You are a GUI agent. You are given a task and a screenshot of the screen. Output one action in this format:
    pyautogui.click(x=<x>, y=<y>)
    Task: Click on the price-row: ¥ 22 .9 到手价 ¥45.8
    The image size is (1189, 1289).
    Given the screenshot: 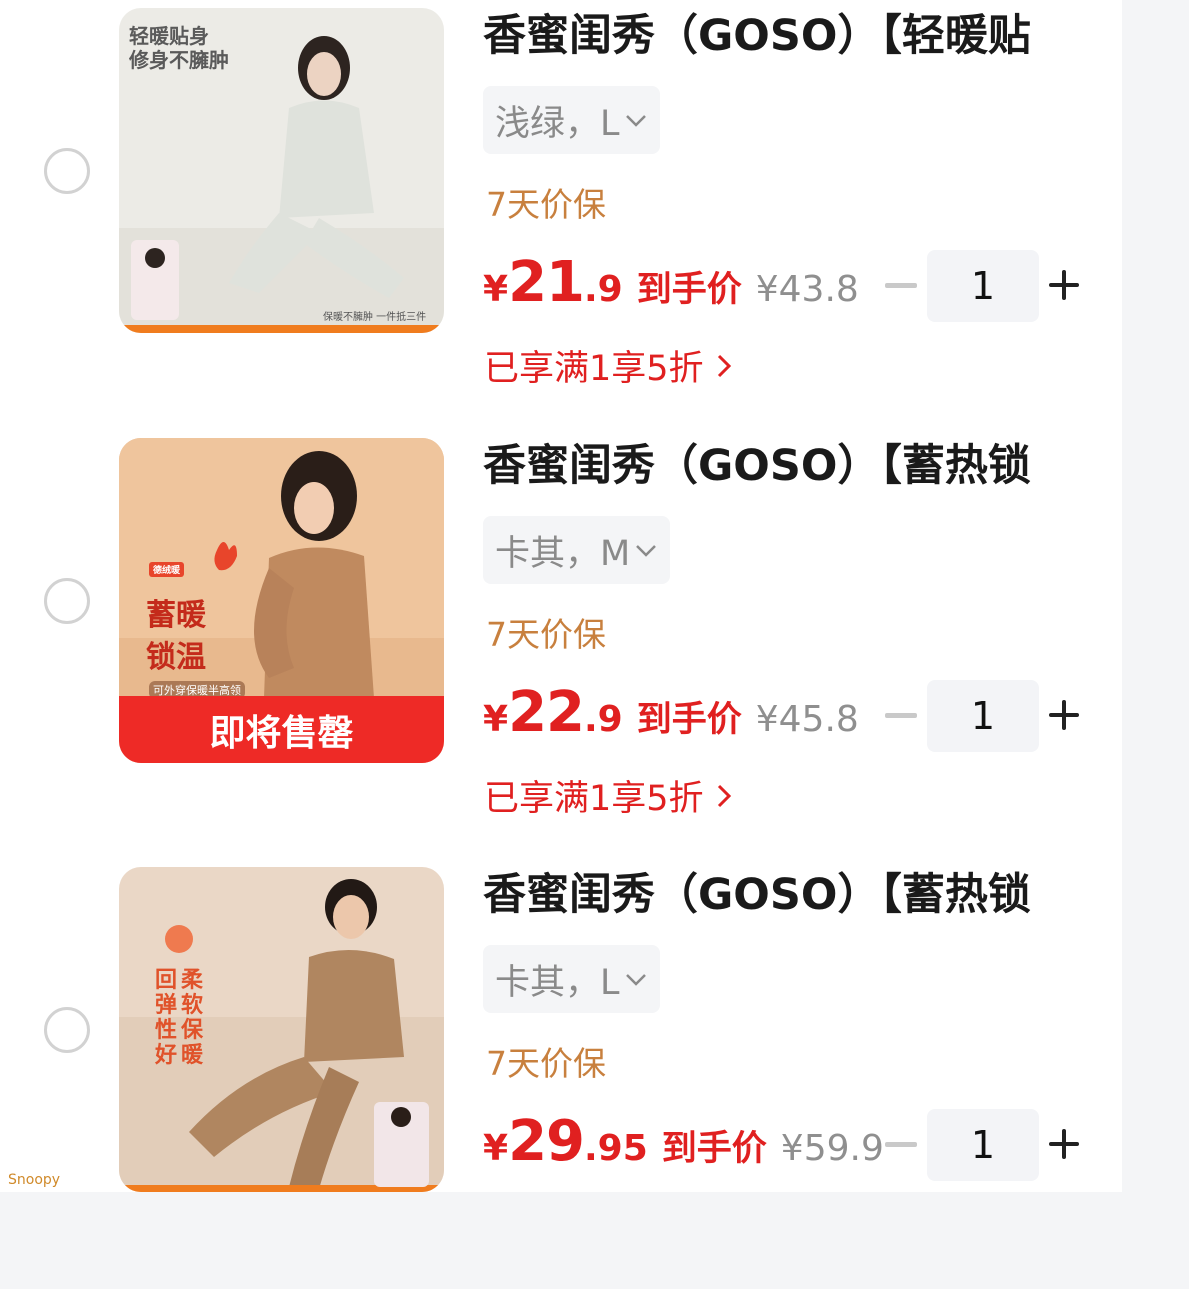 What is the action you would take?
    pyautogui.click(x=671, y=720)
    